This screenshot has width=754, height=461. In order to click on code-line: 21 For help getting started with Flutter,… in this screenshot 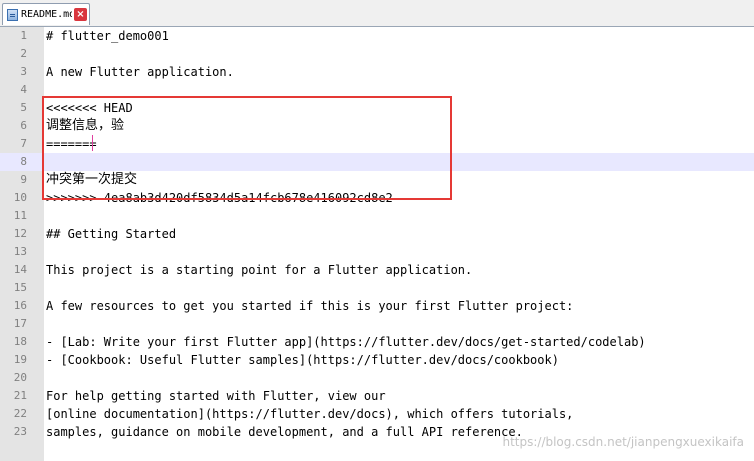, I will do `click(377, 396)`.